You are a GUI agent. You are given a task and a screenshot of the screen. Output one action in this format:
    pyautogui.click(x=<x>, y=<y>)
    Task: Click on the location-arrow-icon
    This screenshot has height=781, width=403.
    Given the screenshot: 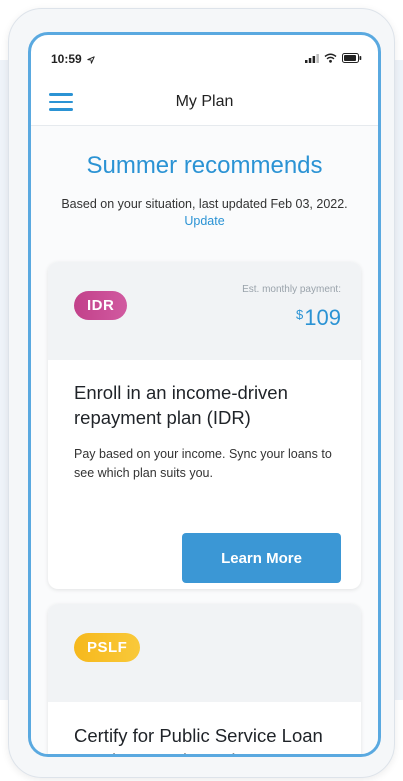 What is the action you would take?
    pyautogui.click(x=91, y=60)
    